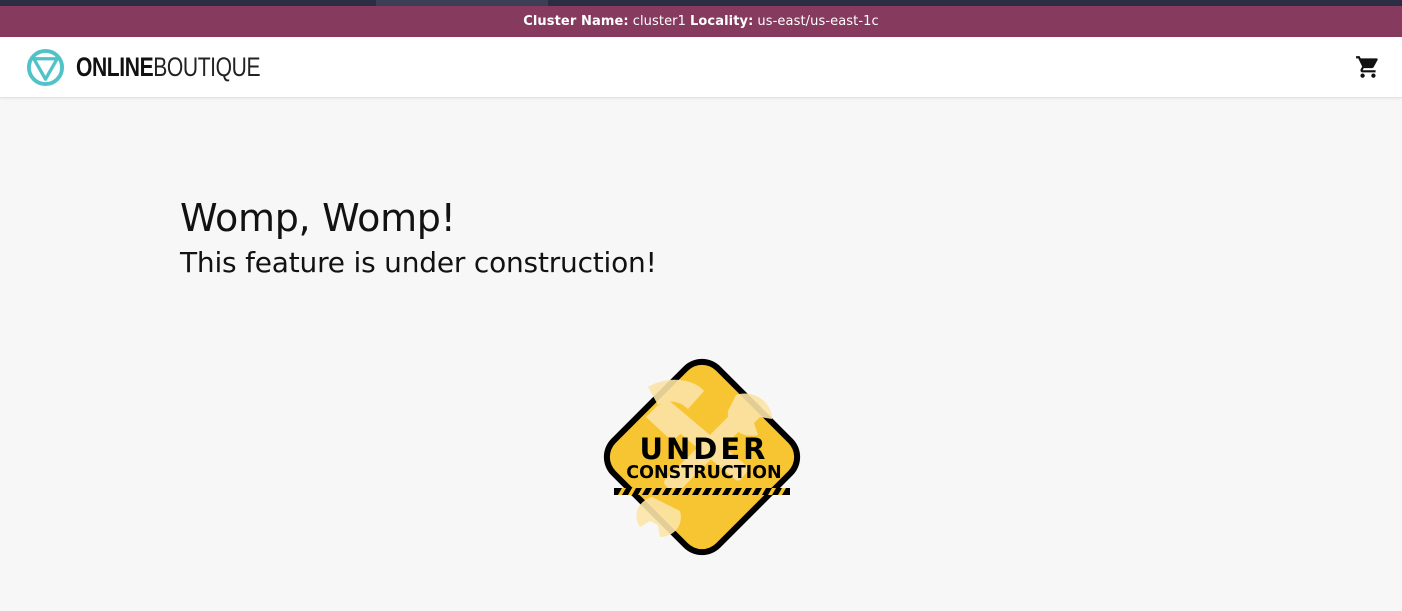 This screenshot has width=1402, height=611. I want to click on logo-text-strong: ONLINE, so click(115, 66).